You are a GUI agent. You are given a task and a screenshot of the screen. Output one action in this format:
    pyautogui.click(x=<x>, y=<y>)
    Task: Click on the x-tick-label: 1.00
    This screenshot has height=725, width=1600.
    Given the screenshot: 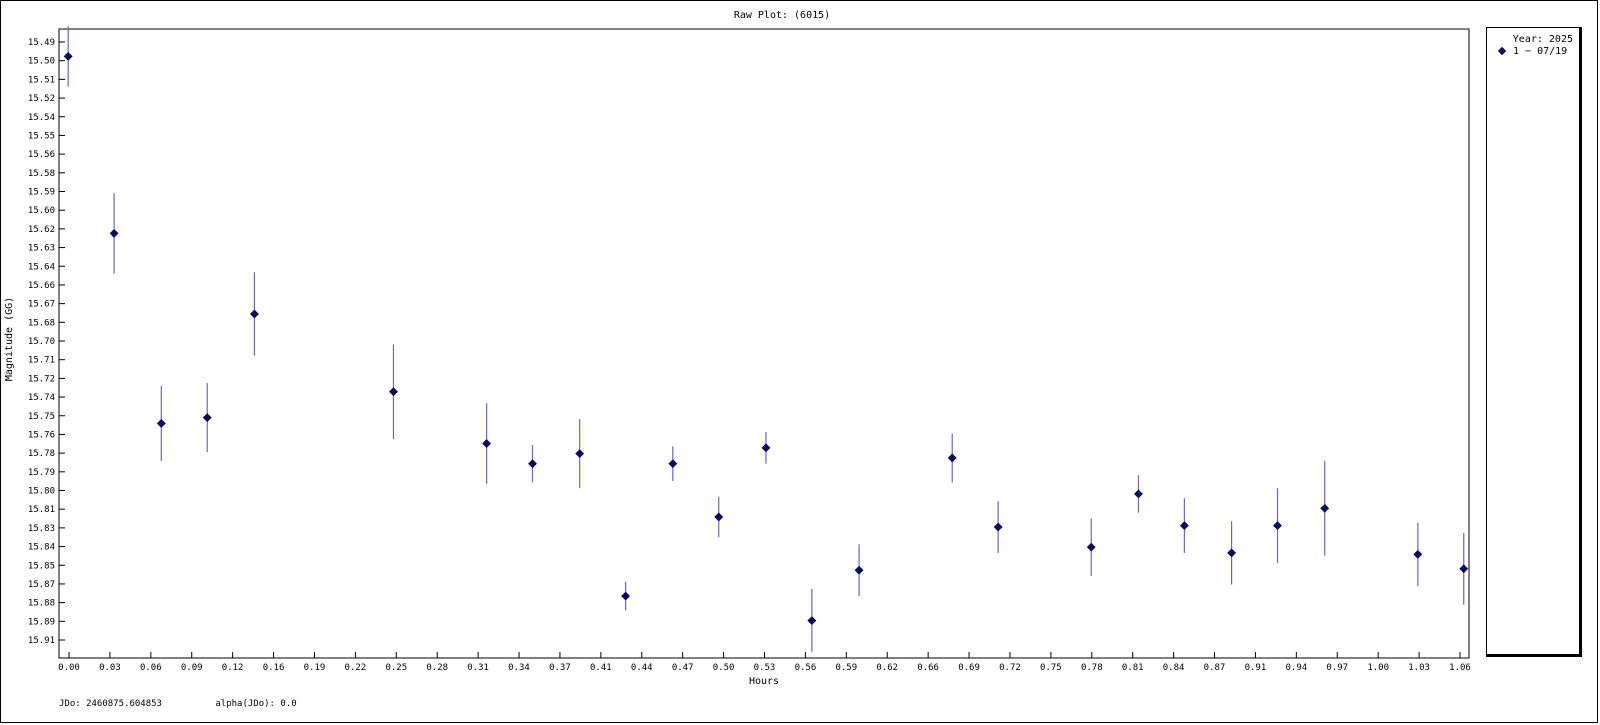 What is the action you would take?
    pyautogui.click(x=1378, y=668)
    